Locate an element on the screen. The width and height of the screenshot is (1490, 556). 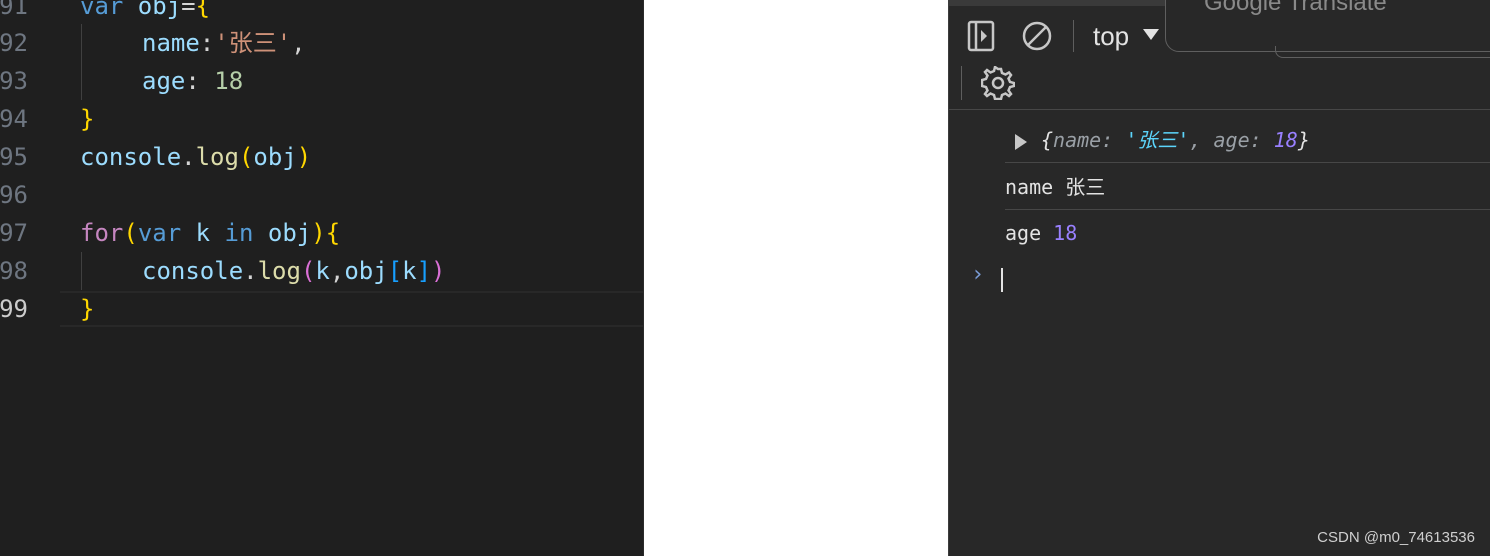
console-log-object: {name: '张三', age: 18} is located at coordinates (1247, 140).